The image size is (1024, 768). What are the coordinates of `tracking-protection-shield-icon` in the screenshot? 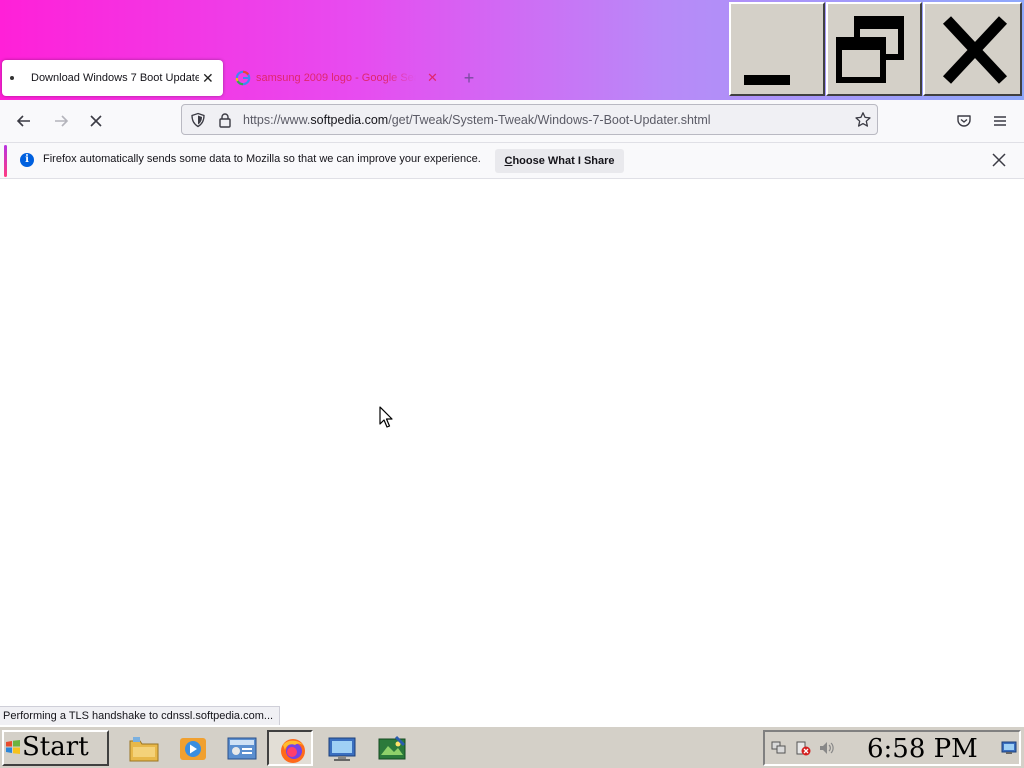 It's located at (198, 120).